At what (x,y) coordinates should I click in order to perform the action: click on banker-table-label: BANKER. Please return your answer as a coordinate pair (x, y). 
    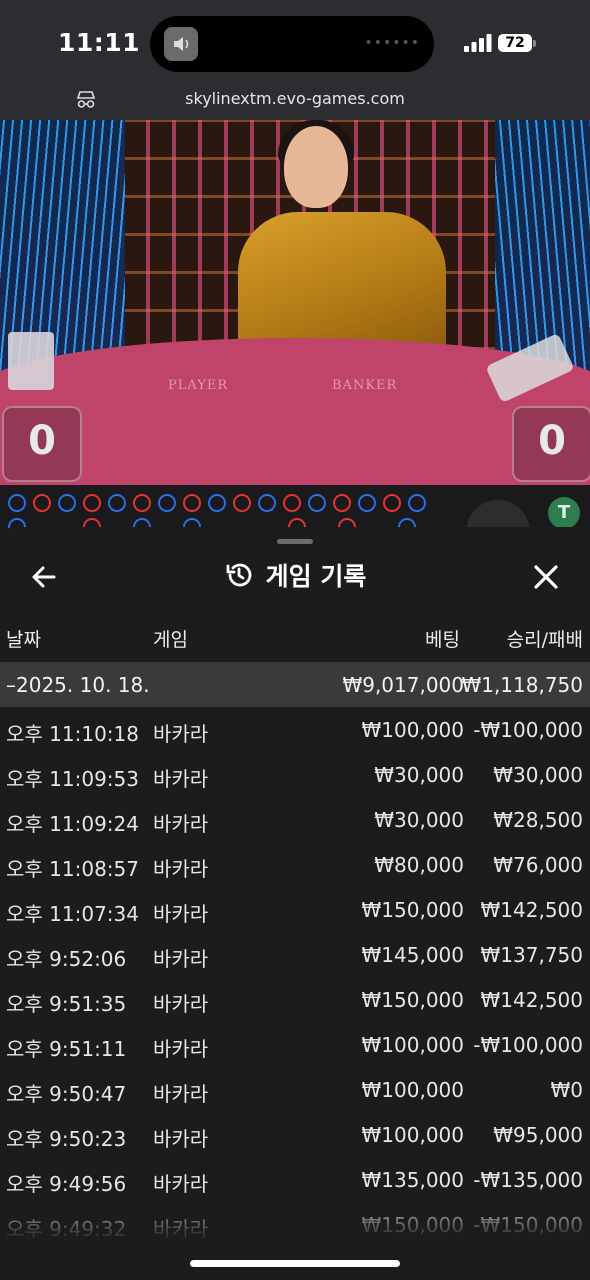
    Looking at the image, I should click on (365, 385).